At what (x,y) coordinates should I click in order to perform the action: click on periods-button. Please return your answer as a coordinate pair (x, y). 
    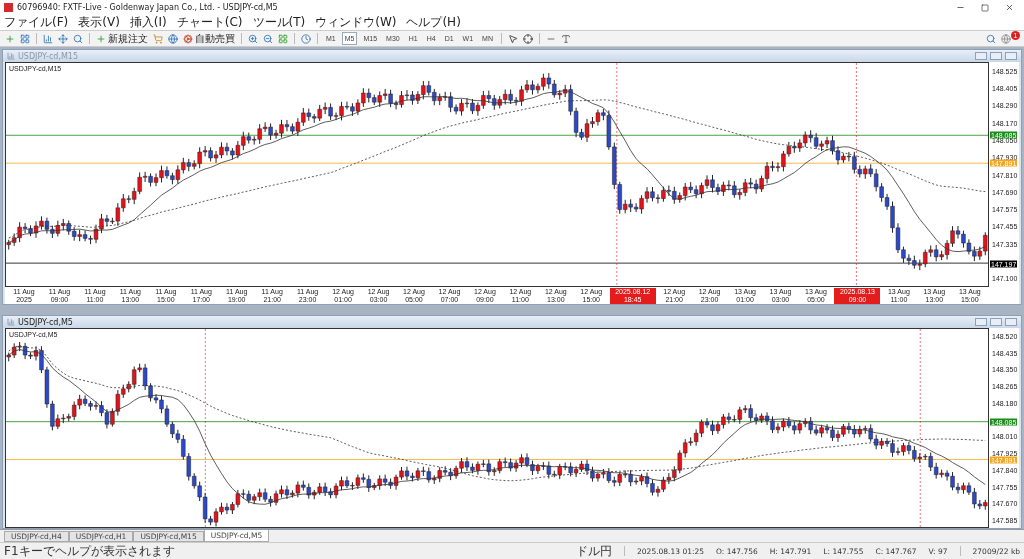
    Looking at the image, I should click on (306, 38).